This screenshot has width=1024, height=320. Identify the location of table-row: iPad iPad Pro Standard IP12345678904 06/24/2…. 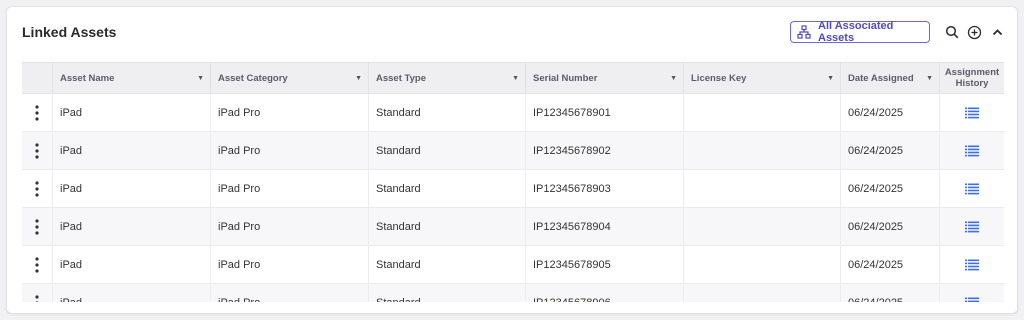
(513, 227).